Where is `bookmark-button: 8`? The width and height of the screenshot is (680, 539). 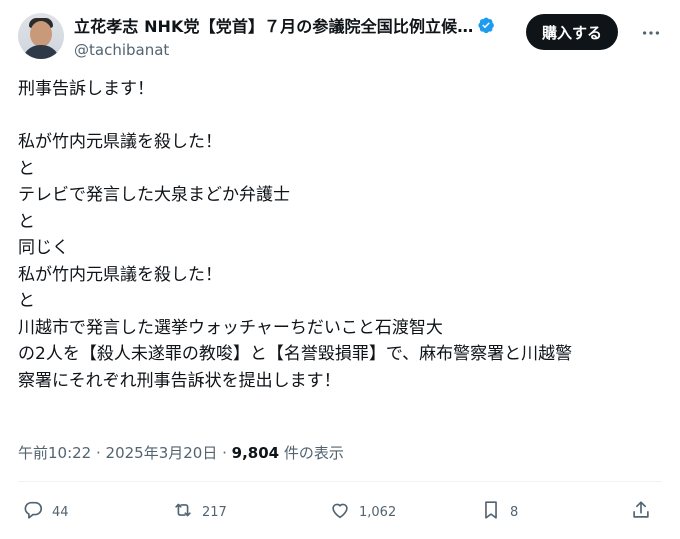
bookmark-button: 8 is located at coordinates (555, 512).